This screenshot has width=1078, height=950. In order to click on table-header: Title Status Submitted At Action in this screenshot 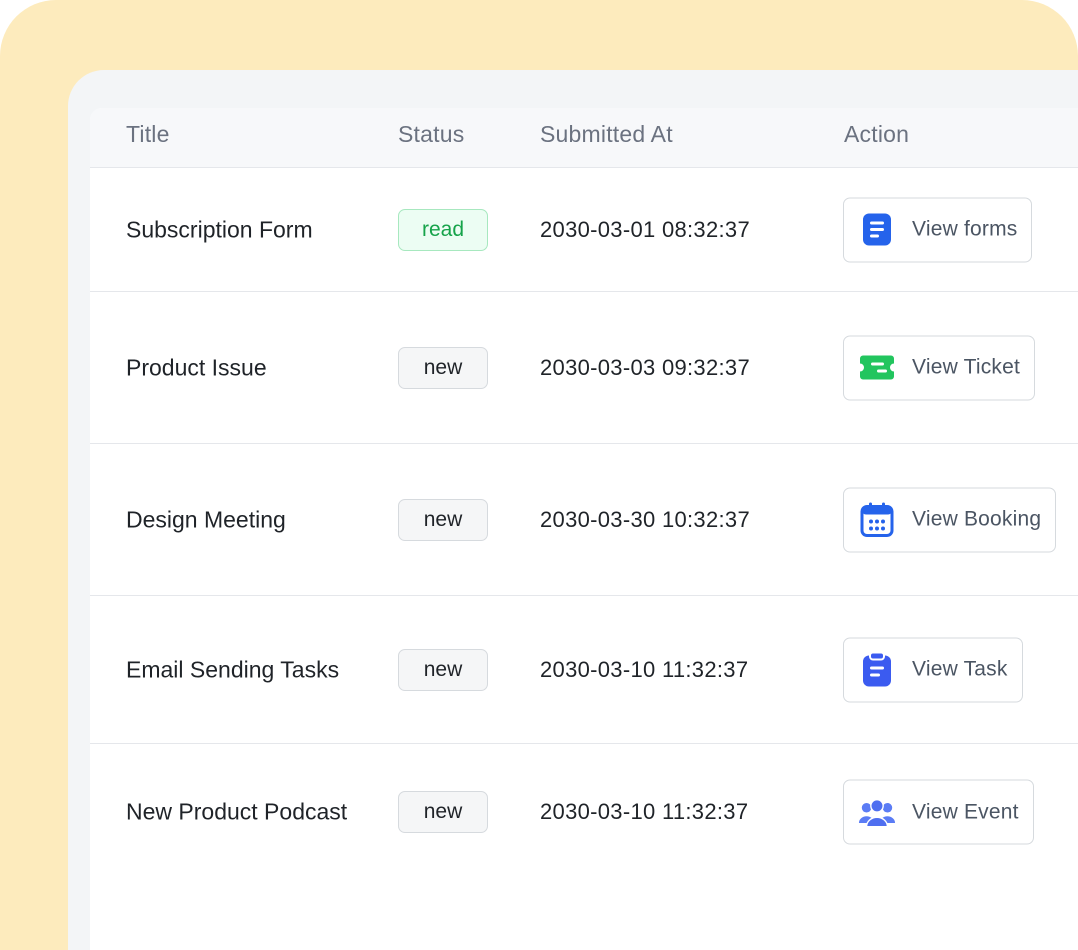, I will do `click(584, 138)`.